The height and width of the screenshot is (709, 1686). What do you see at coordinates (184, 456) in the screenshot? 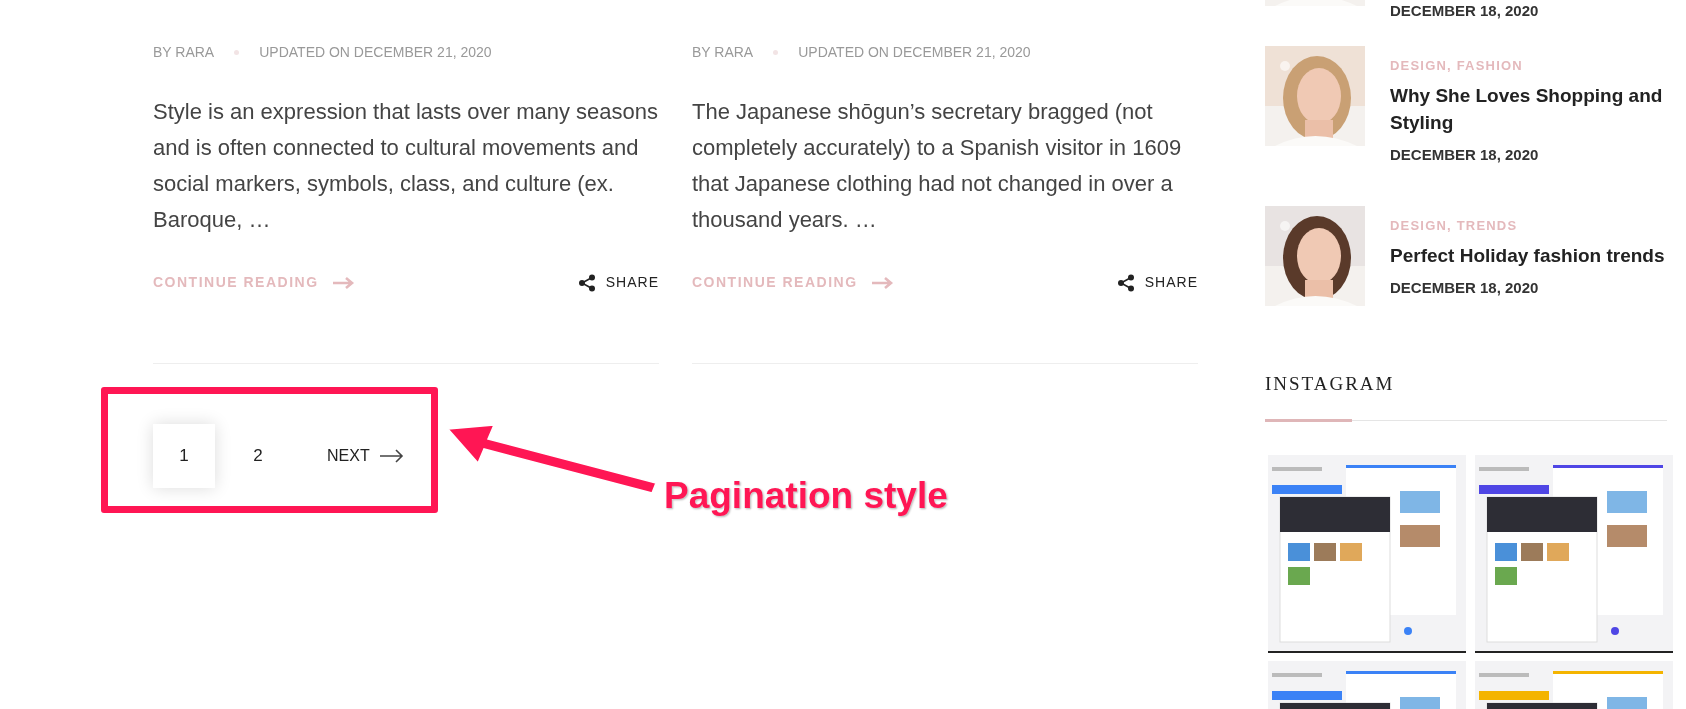
I see `page-link: 1` at bounding box center [184, 456].